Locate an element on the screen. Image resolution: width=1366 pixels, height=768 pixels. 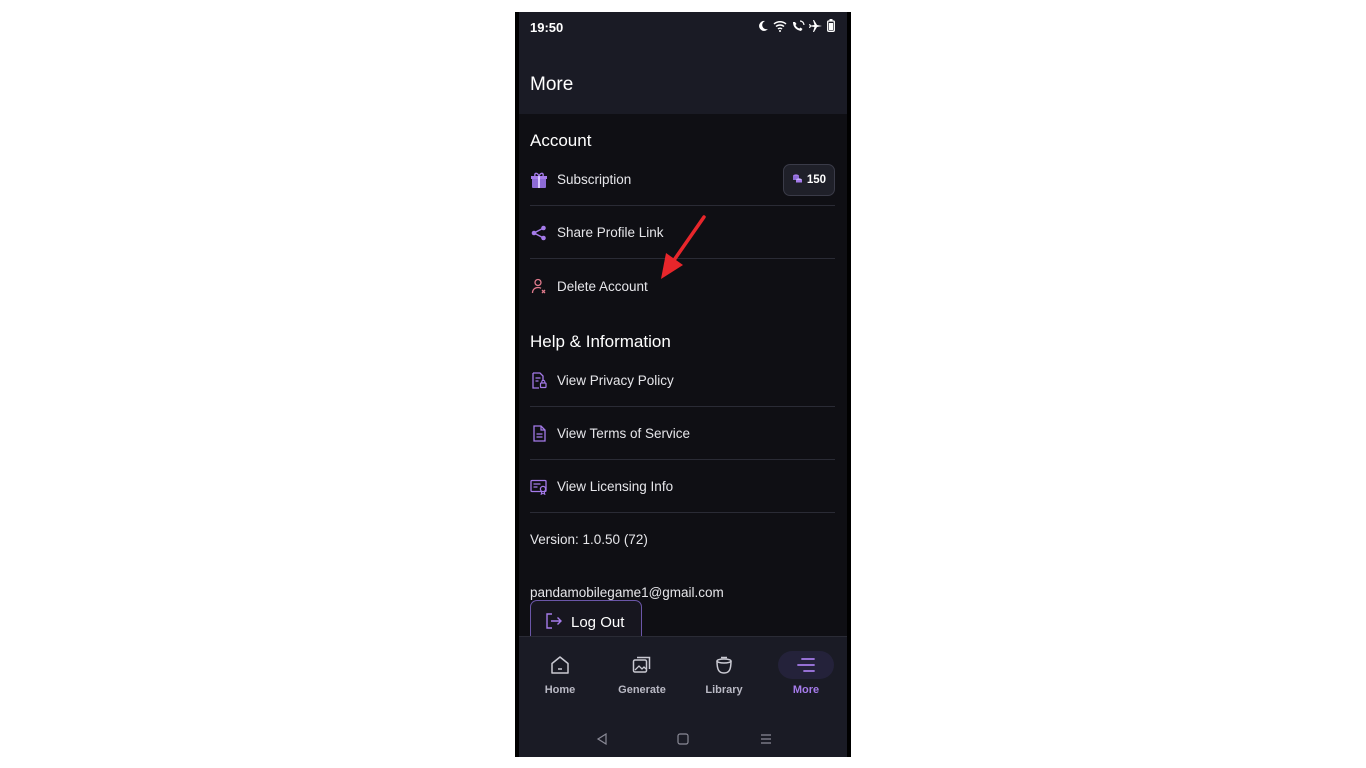
terms-of-service-label: View Terms of Service is located at coordinates (624, 433).